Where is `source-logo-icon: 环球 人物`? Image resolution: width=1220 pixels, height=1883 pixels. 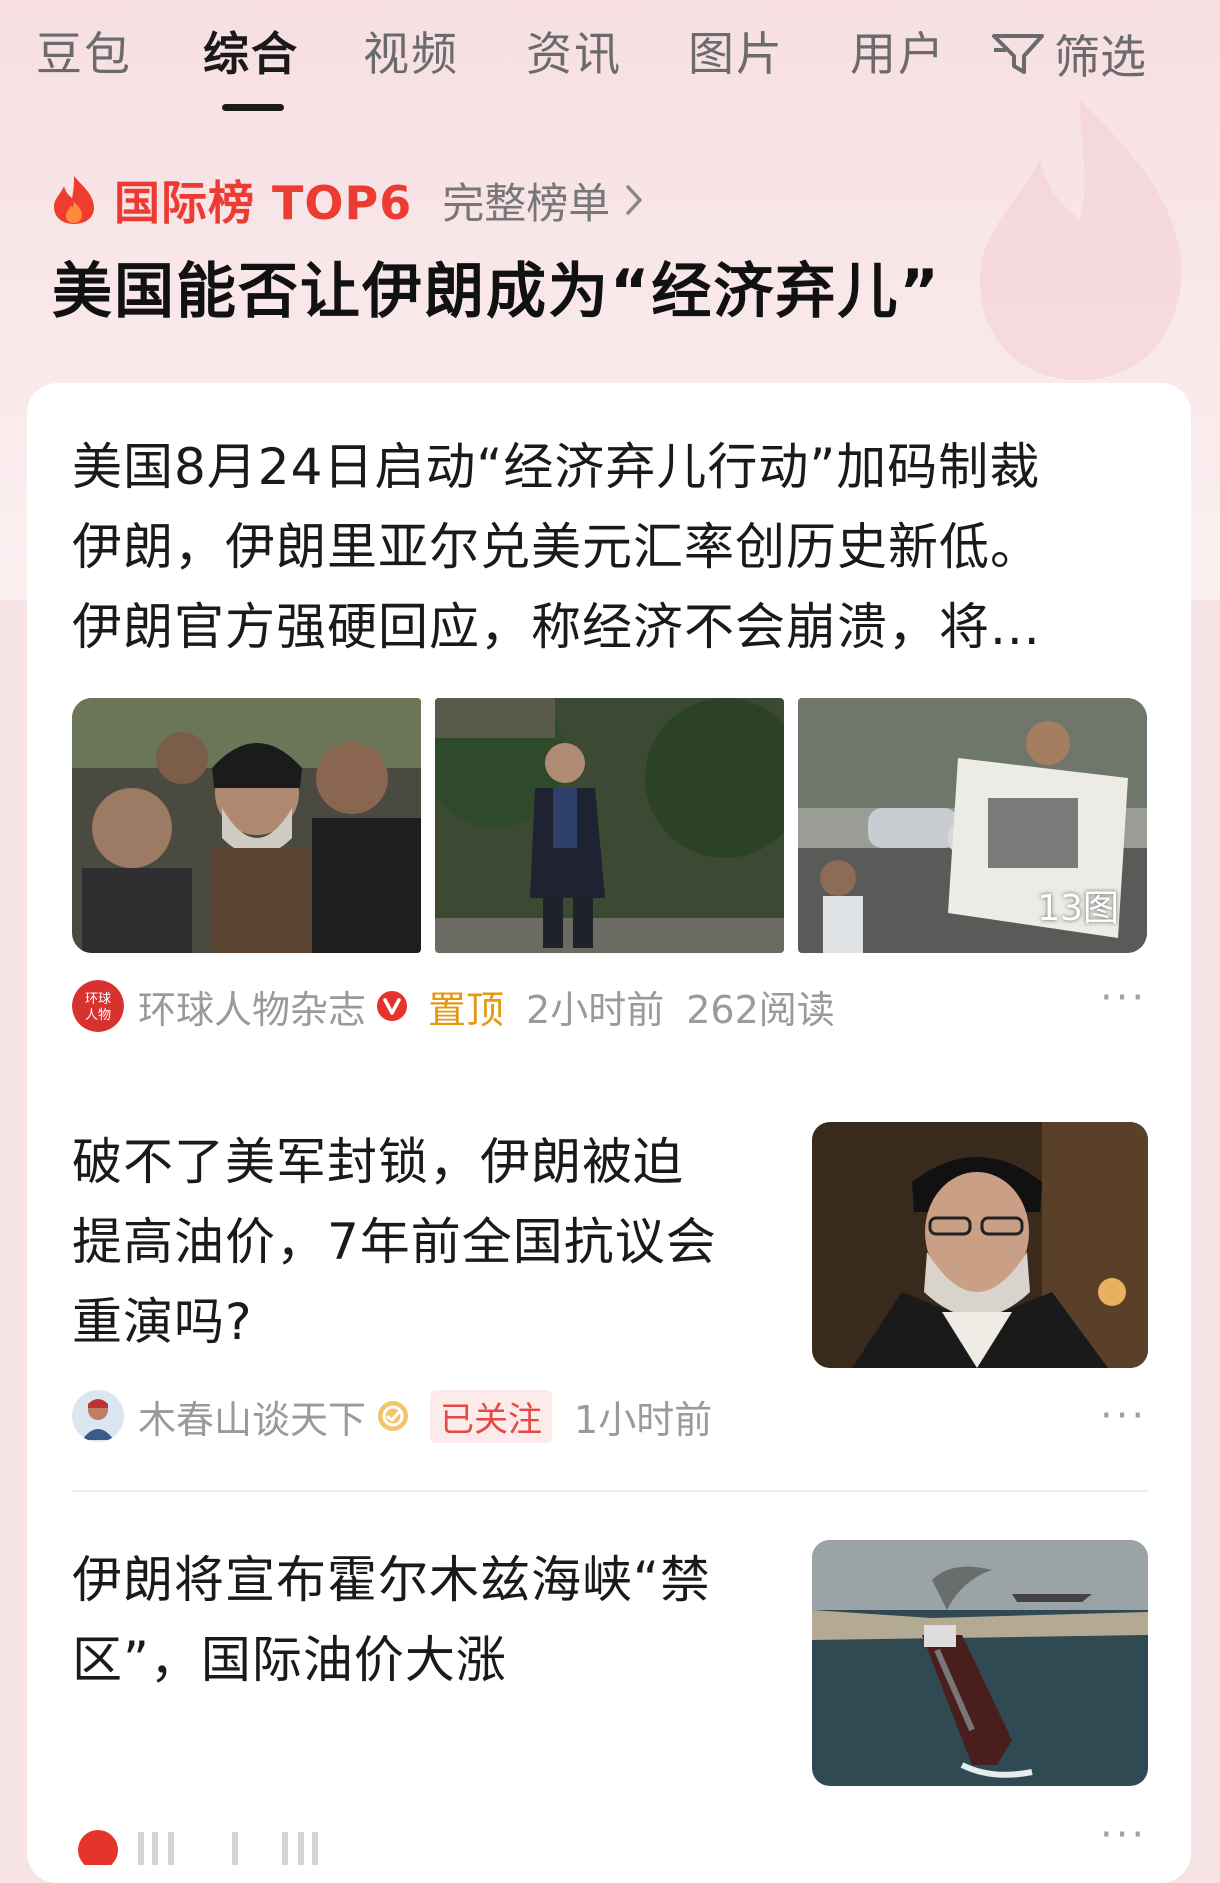 source-logo-icon: 环球 人物 is located at coordinates (98, 1006).